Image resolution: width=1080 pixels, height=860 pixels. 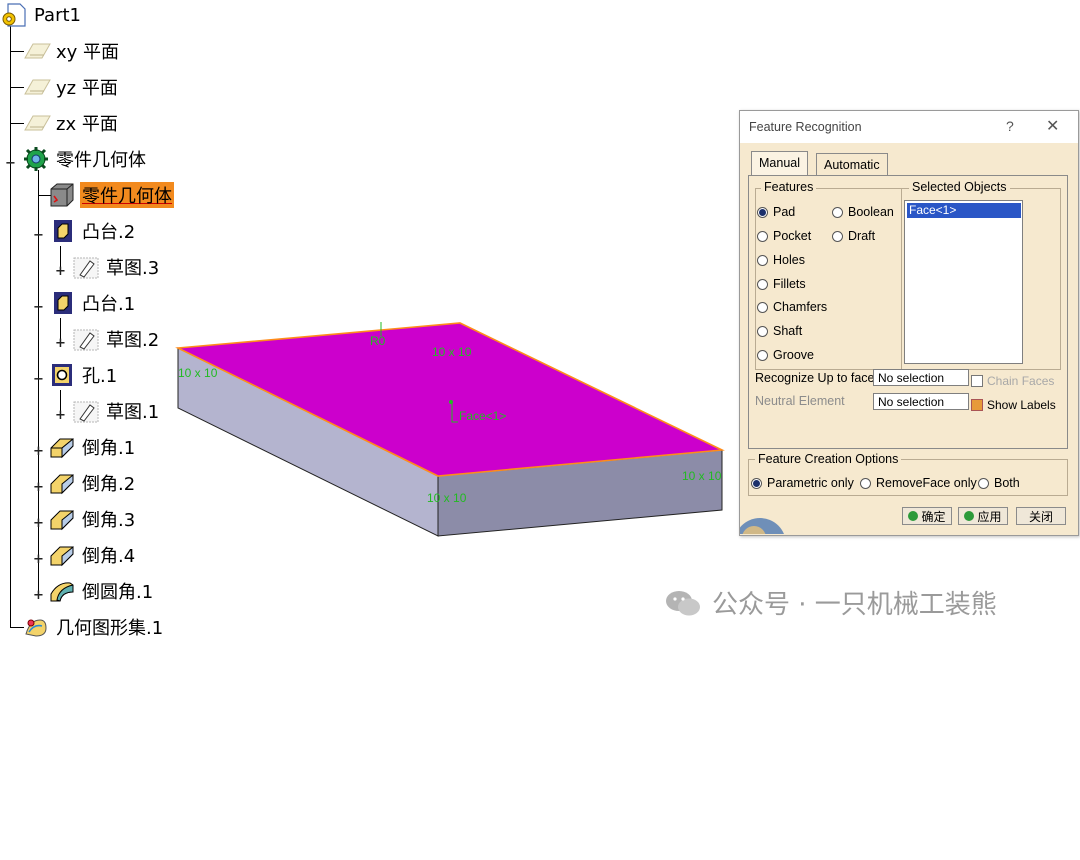 I want to click on tree-item-geoset: 几何图形集.1, so click(x=93, y=627).